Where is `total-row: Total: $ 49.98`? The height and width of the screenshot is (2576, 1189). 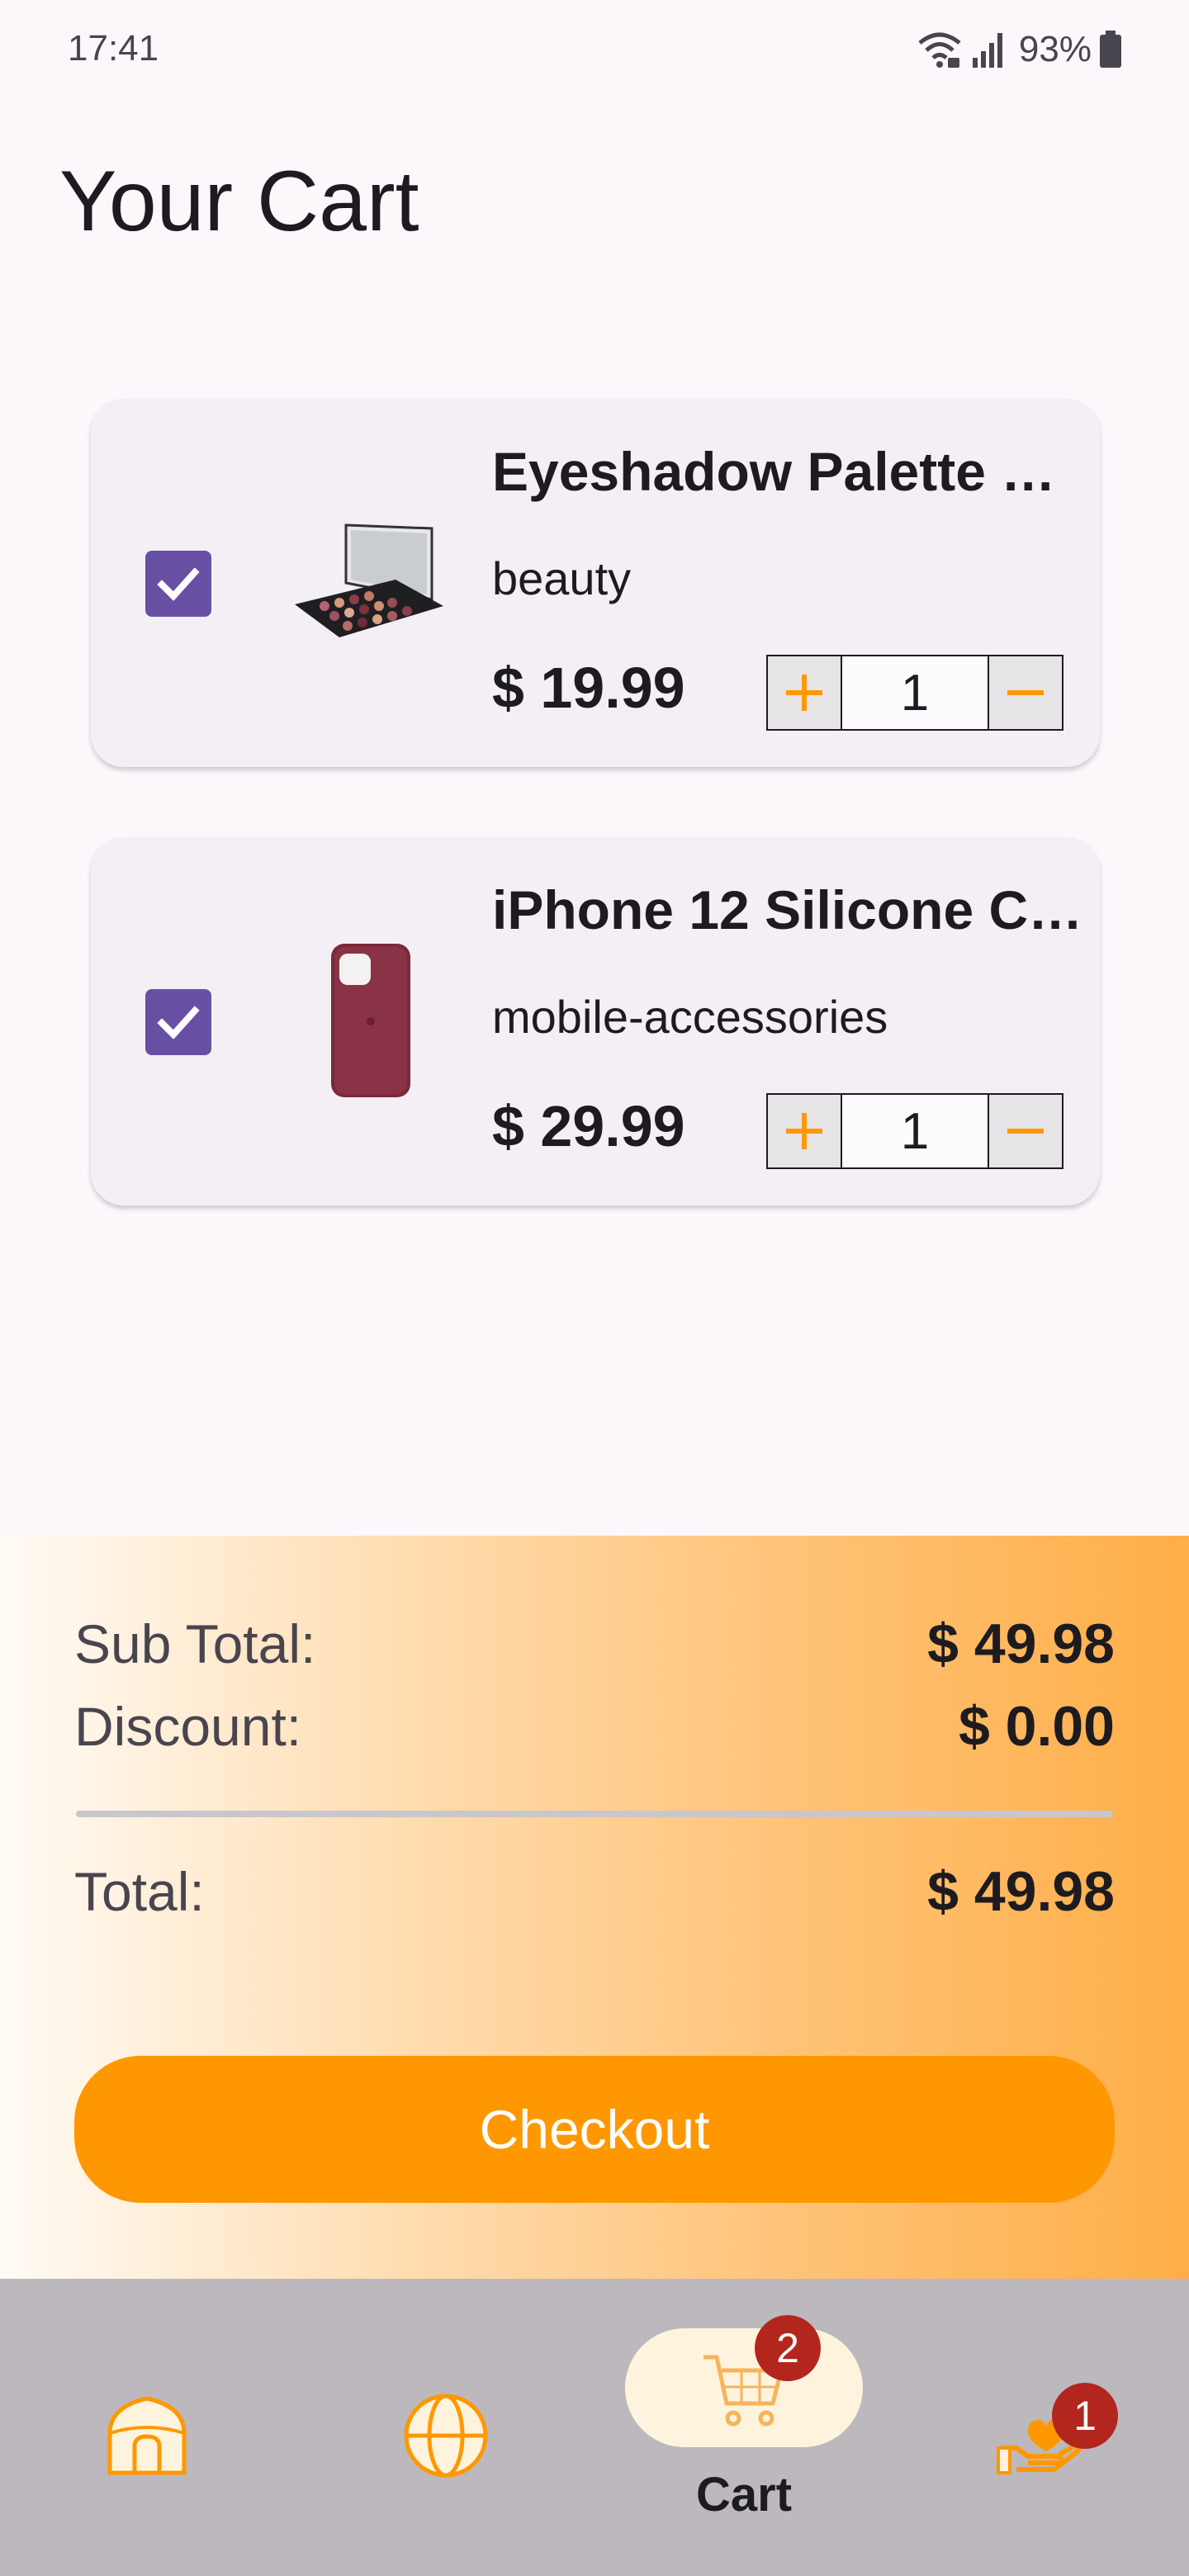
total-row: Total: $ 49.98 is located at coordinates (594, 1891).